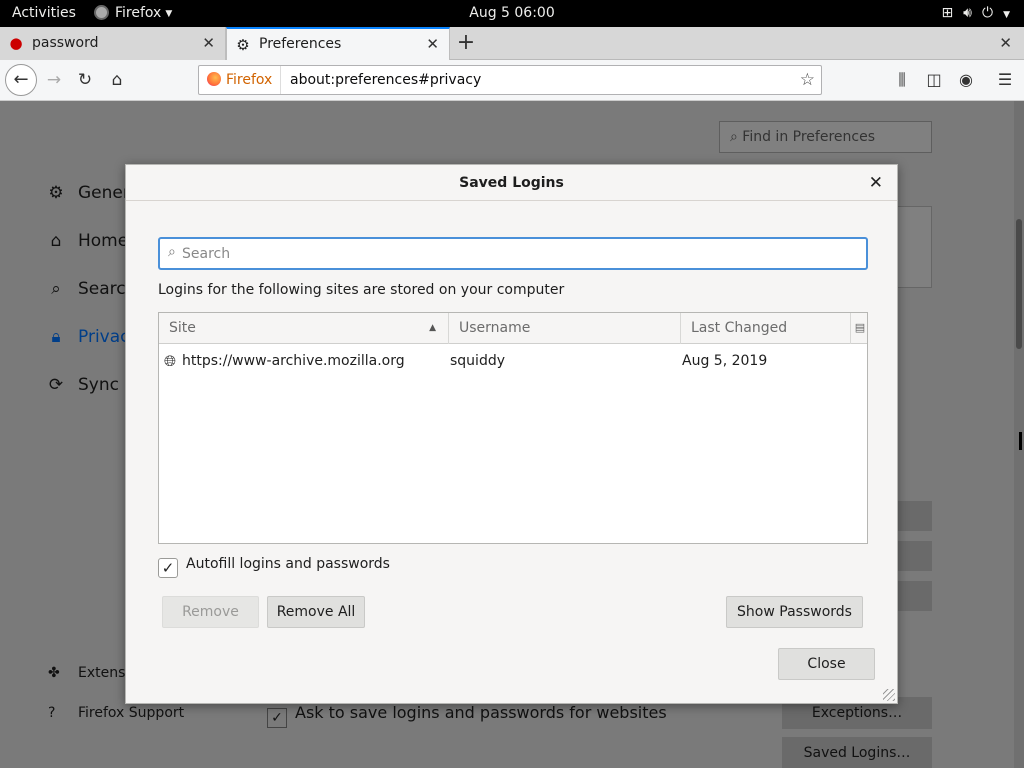 The image size is (1024, 768). I want to click on resize-grip, so click(889, 695).